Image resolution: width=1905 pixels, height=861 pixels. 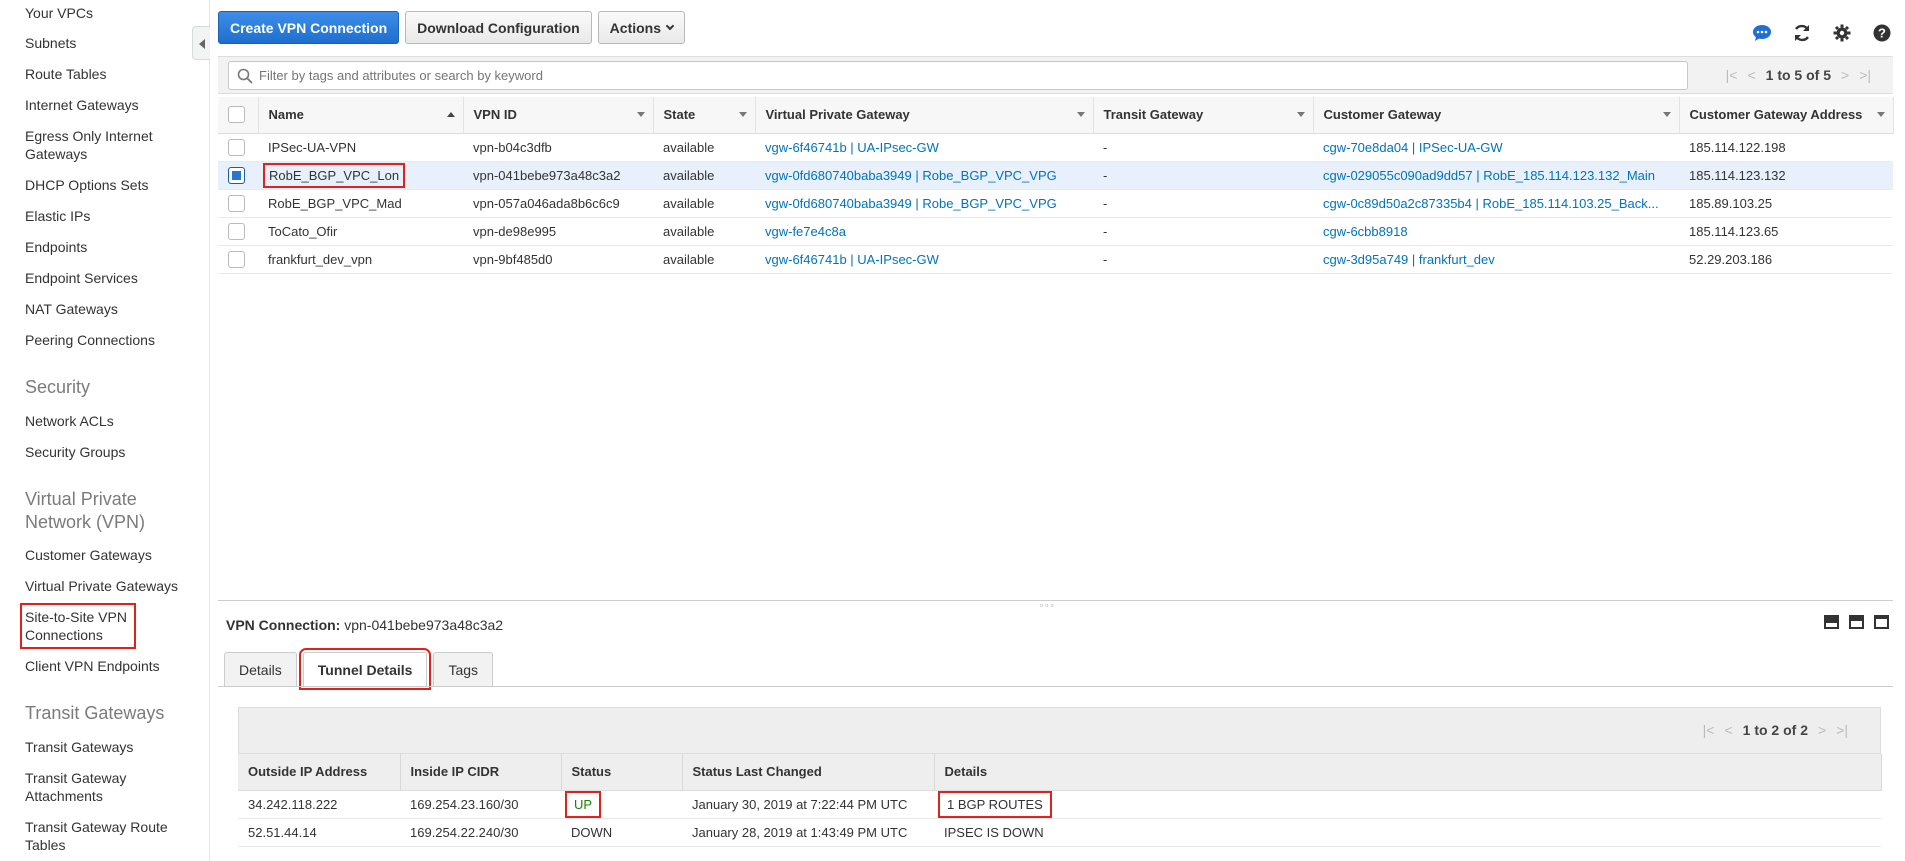 What do you see at coordinates (115, 309) in the screenshot?
I see `sidebar-item-nat-gateways: NAT Gateways` at bounding box center [115, 309].